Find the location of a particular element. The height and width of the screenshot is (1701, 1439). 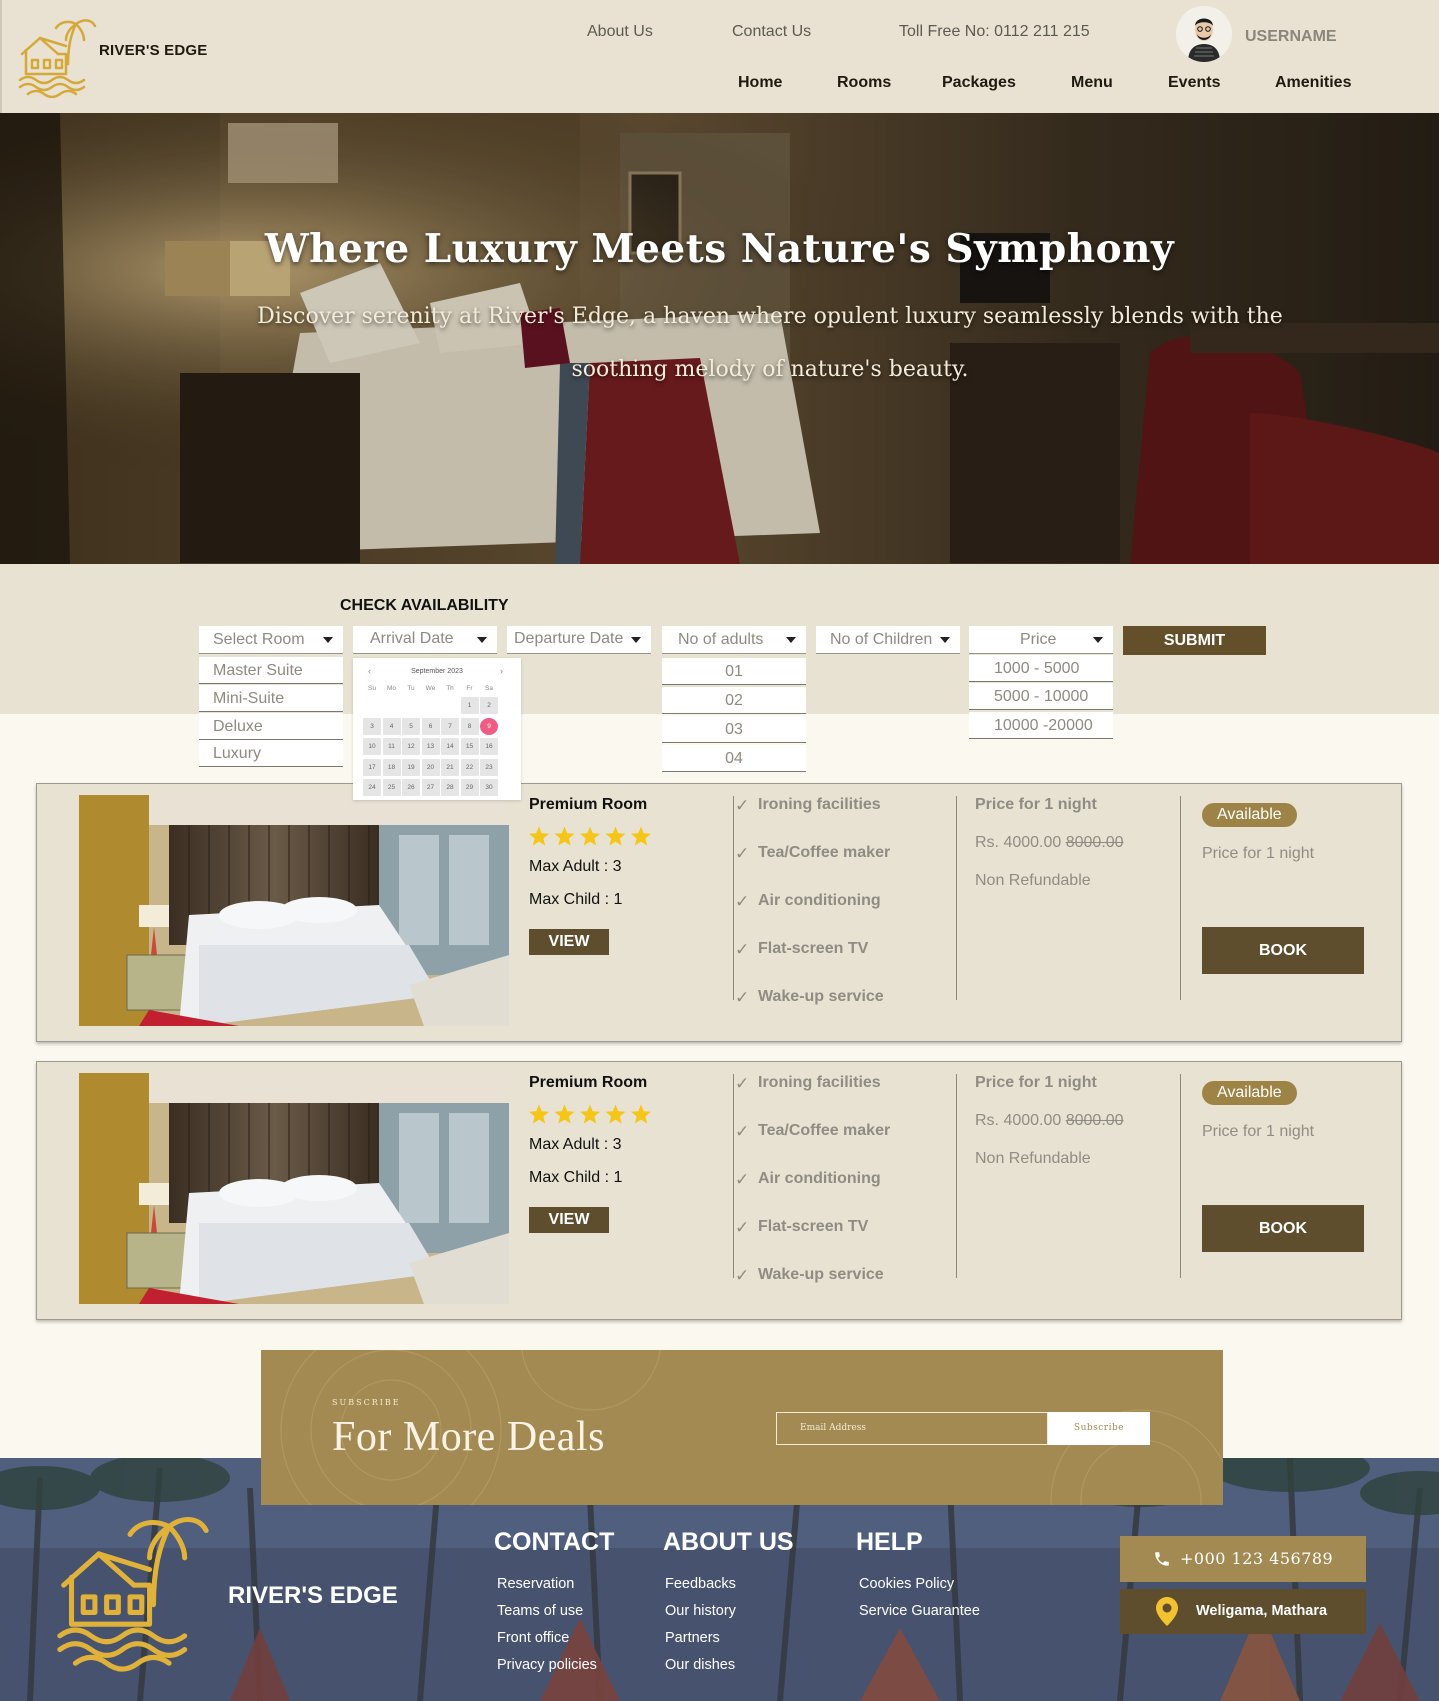

adults-dropdown: No of adults is located at coordinates (734, 640).